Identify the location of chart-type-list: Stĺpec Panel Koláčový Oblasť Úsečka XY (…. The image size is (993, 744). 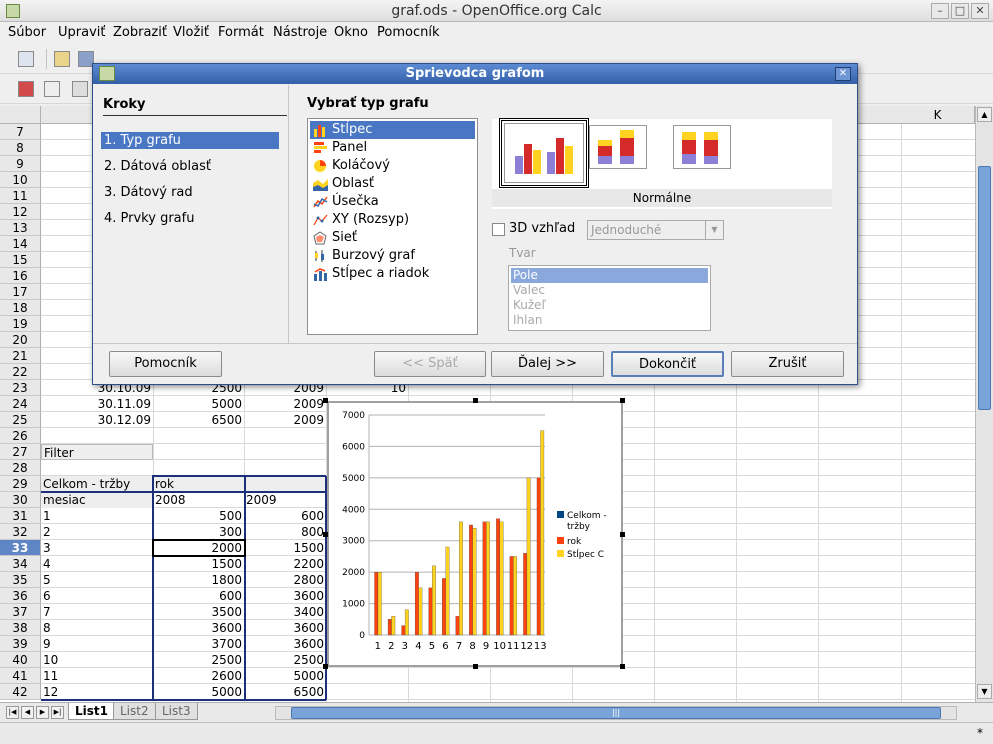
(392, 226).